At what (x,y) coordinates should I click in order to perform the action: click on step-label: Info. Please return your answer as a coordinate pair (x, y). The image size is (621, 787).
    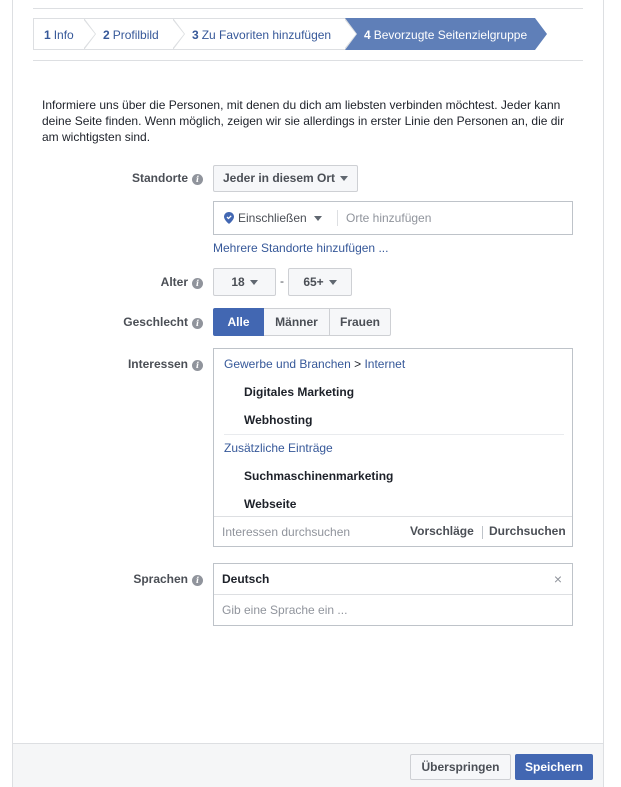
    Looking at the image, I should click on (63, 35).